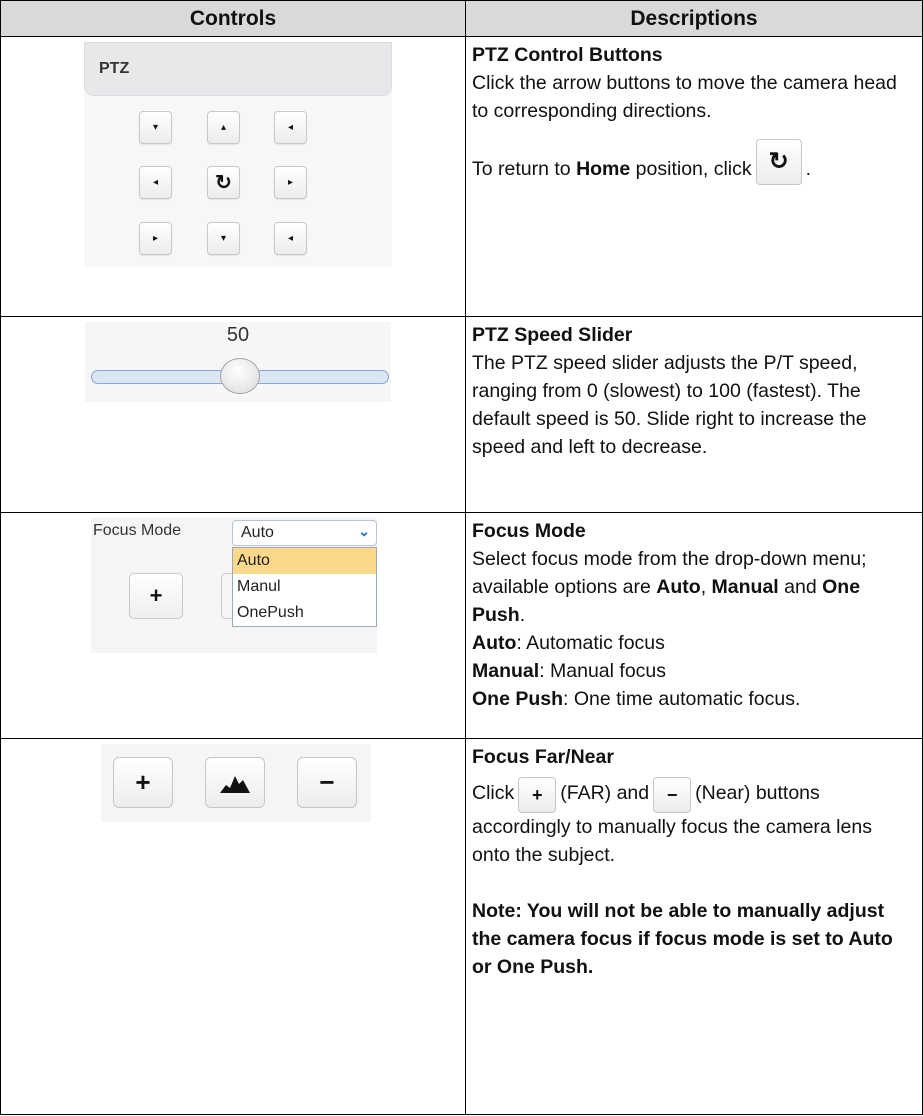 The height and width of the screenshot is (1116, 923). I want to click on descriptions-header: Descriptions, so click(694, 18).